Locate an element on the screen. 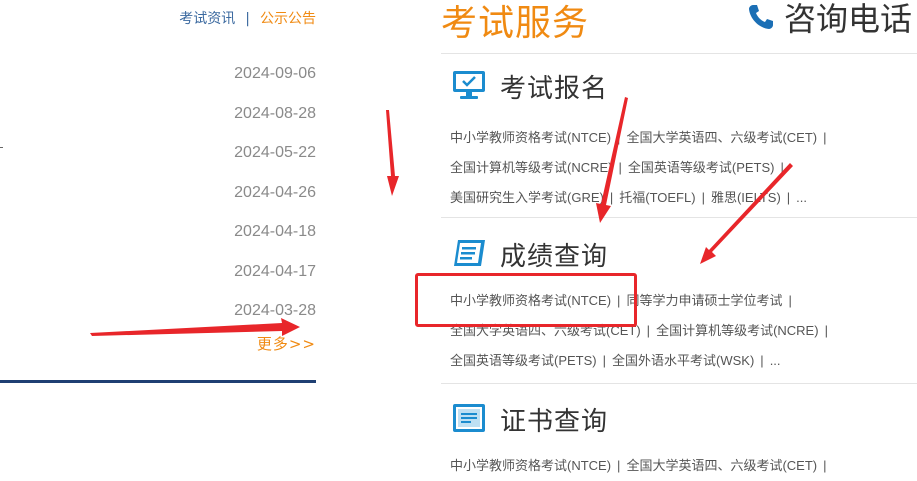  exam-services-title: 考试服务 is located at coordinates (515, 23).